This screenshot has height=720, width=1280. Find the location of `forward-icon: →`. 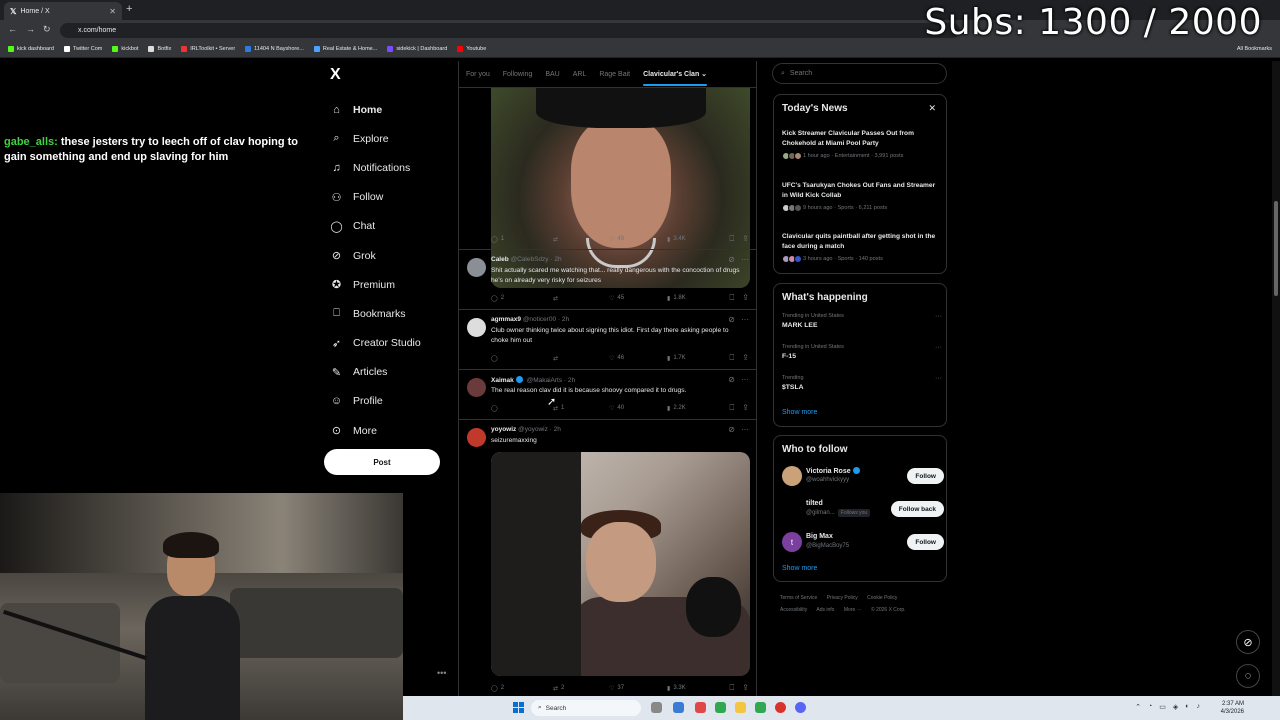

forward-icon: → is located at coordinates (30, 29).